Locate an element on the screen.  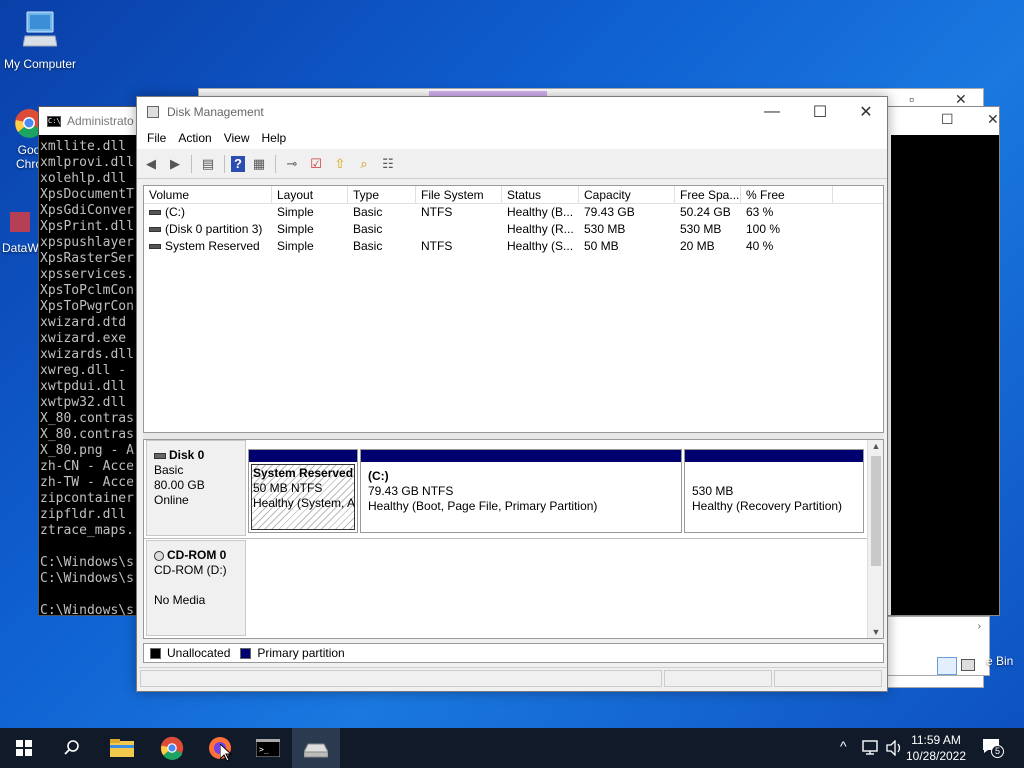
upload-icon: ⇧ is located at coordinates (340, 164).